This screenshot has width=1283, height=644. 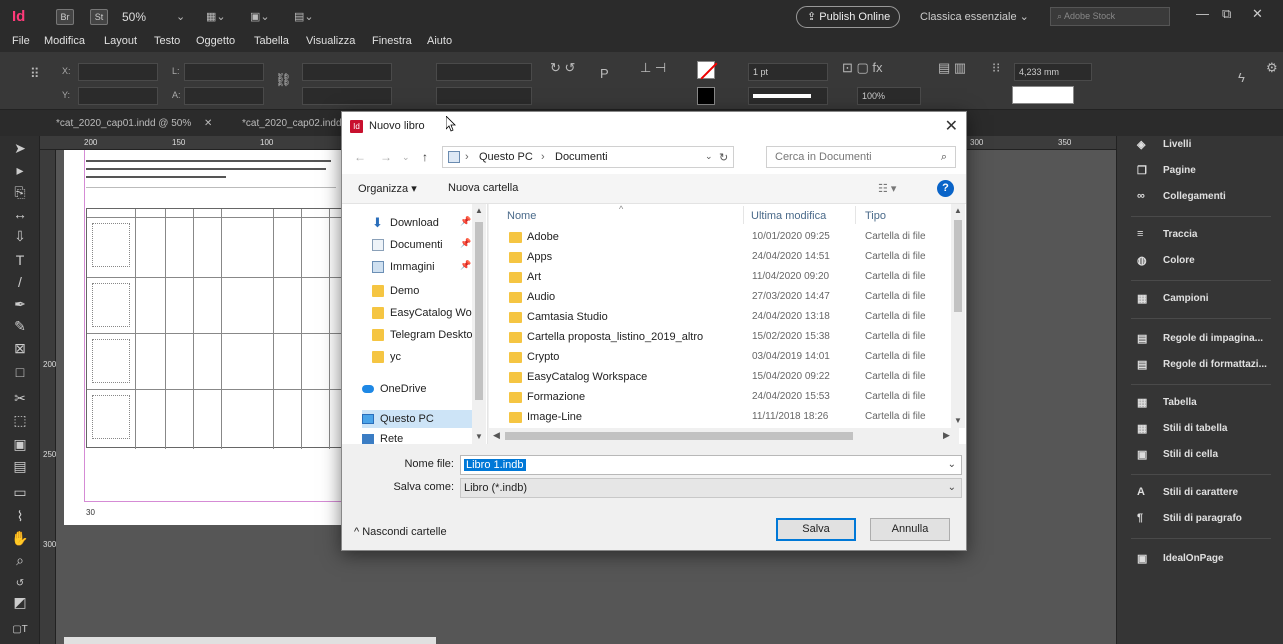 I want to click on line-tool-icon: /, so click(x=20, y=282).